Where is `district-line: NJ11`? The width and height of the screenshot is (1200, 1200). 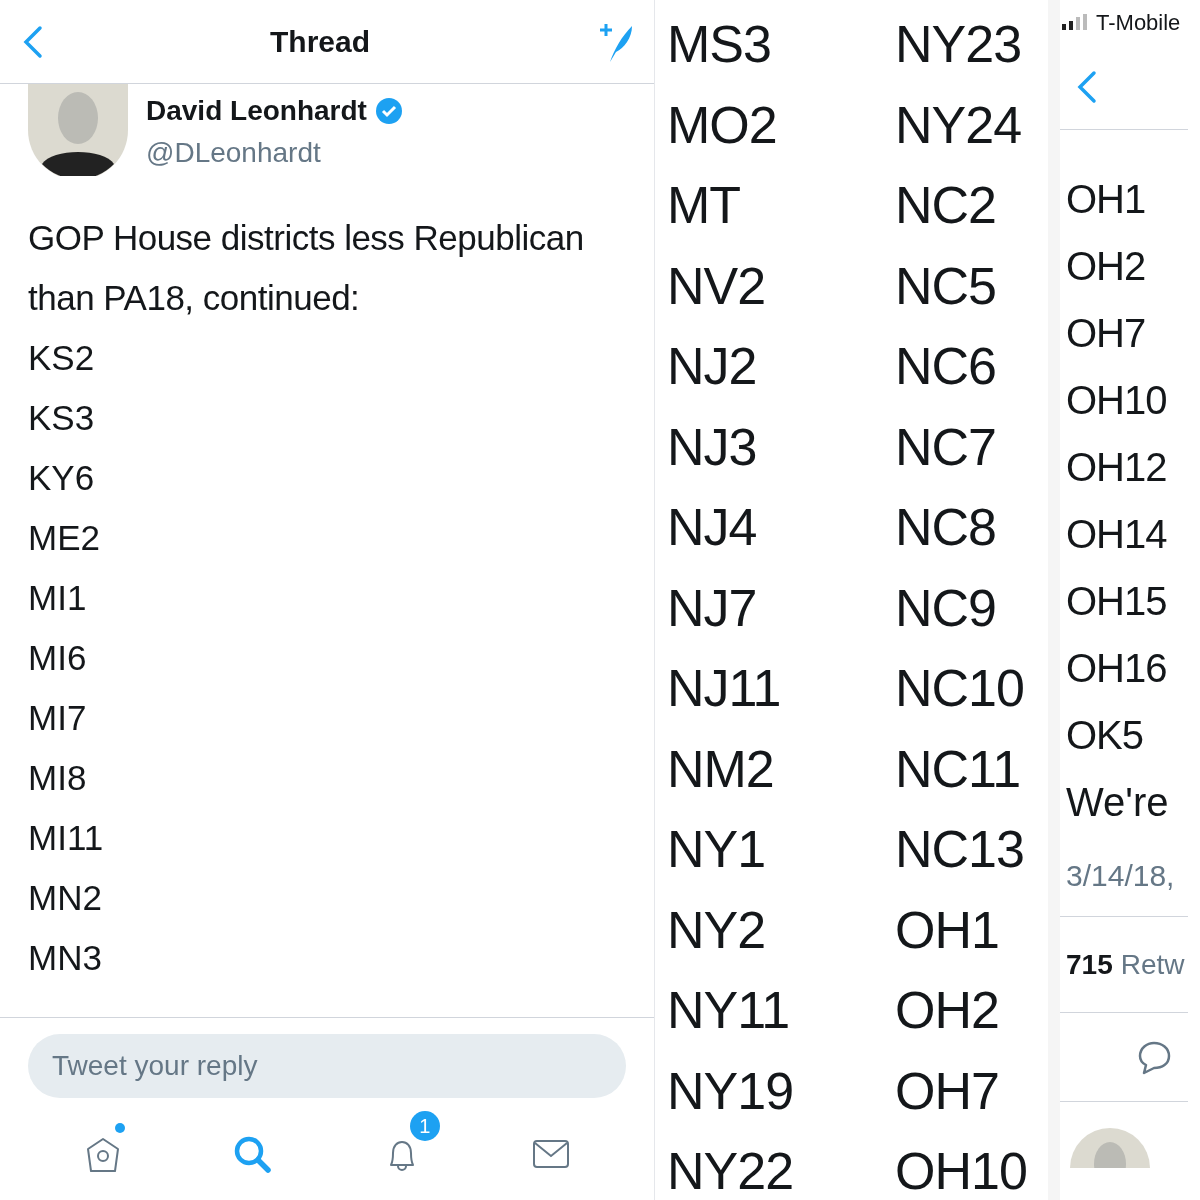 district-line: NJ11 is located at coordinates (724, 688).